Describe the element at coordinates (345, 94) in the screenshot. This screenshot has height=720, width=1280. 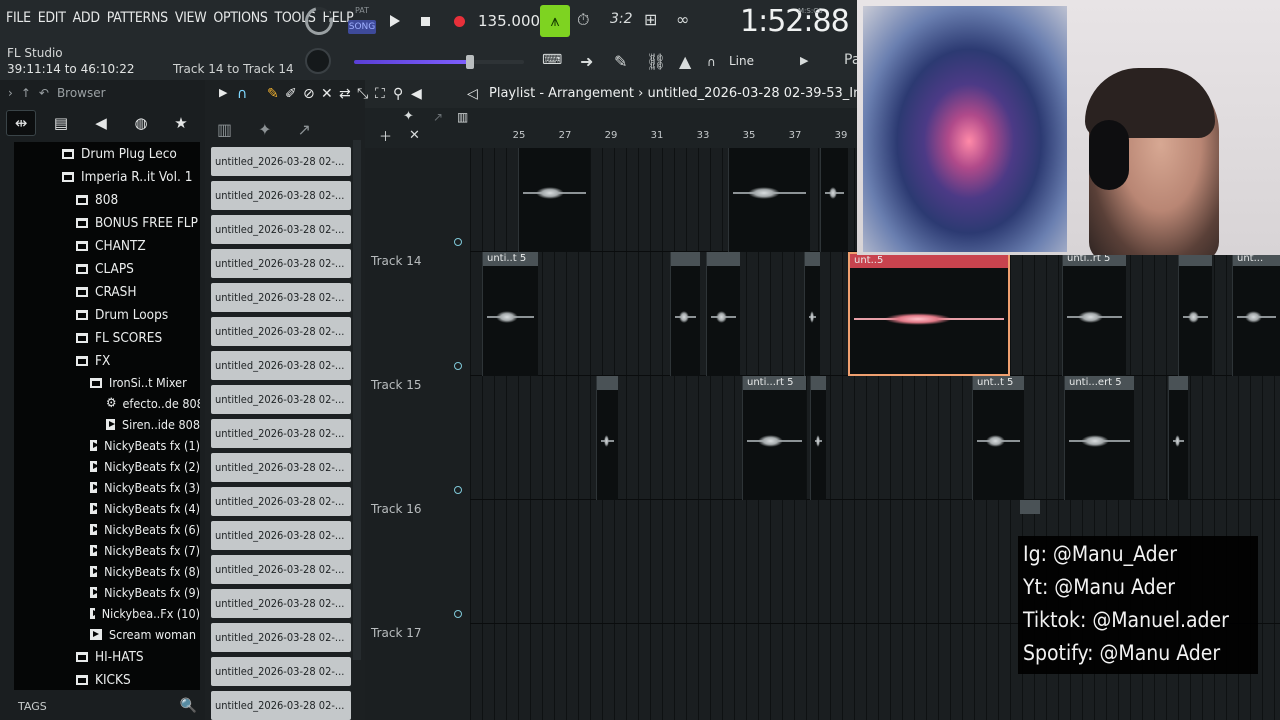
I see `slip-tool-icon: ⇄` at that location.